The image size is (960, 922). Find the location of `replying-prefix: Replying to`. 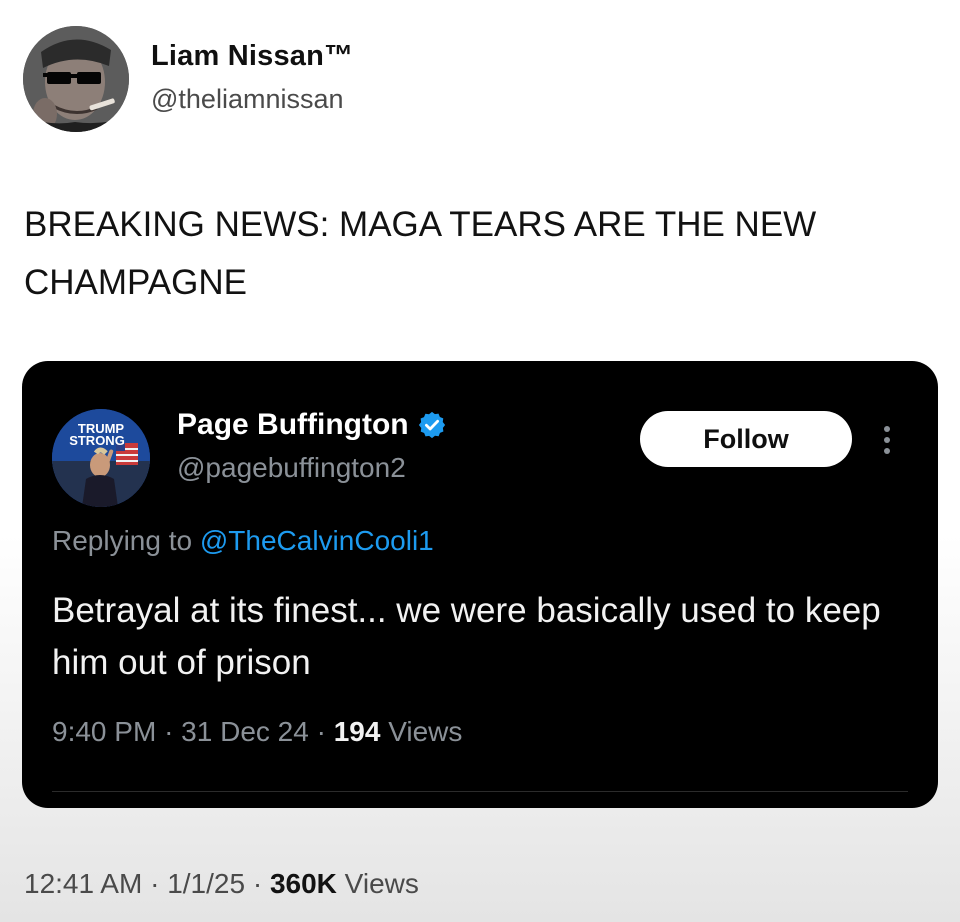

replying-prefix: Replying to is located at coordinates (122, 540).